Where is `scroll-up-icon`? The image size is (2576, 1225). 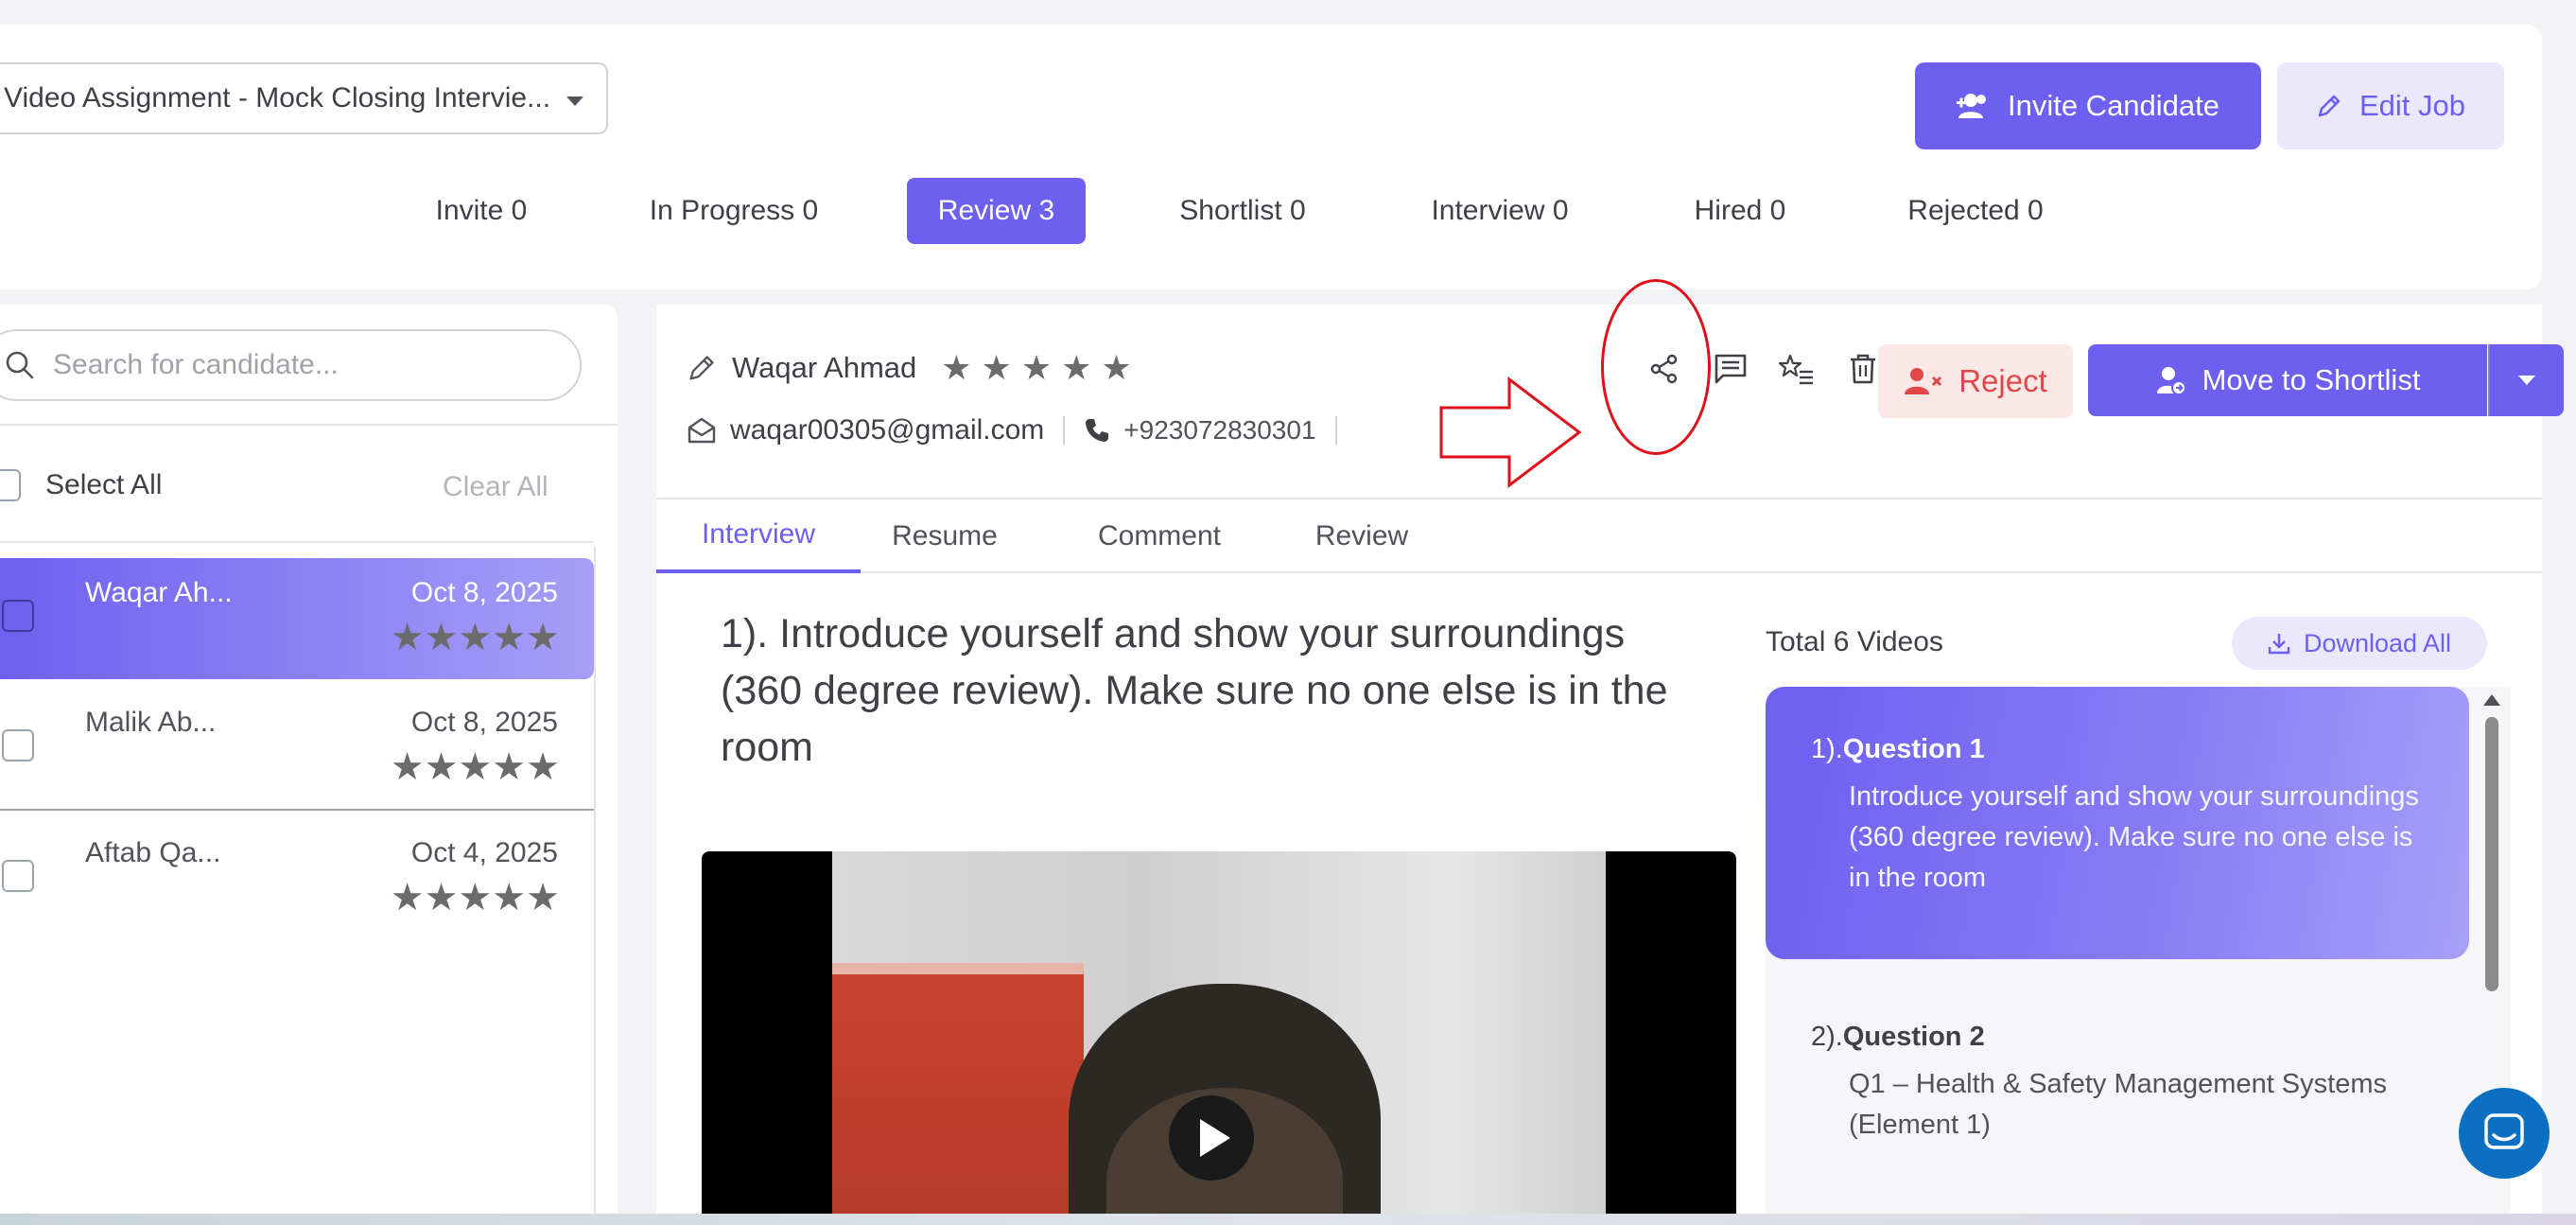 scroll-up-icon is located at coordinates (2491, 700).